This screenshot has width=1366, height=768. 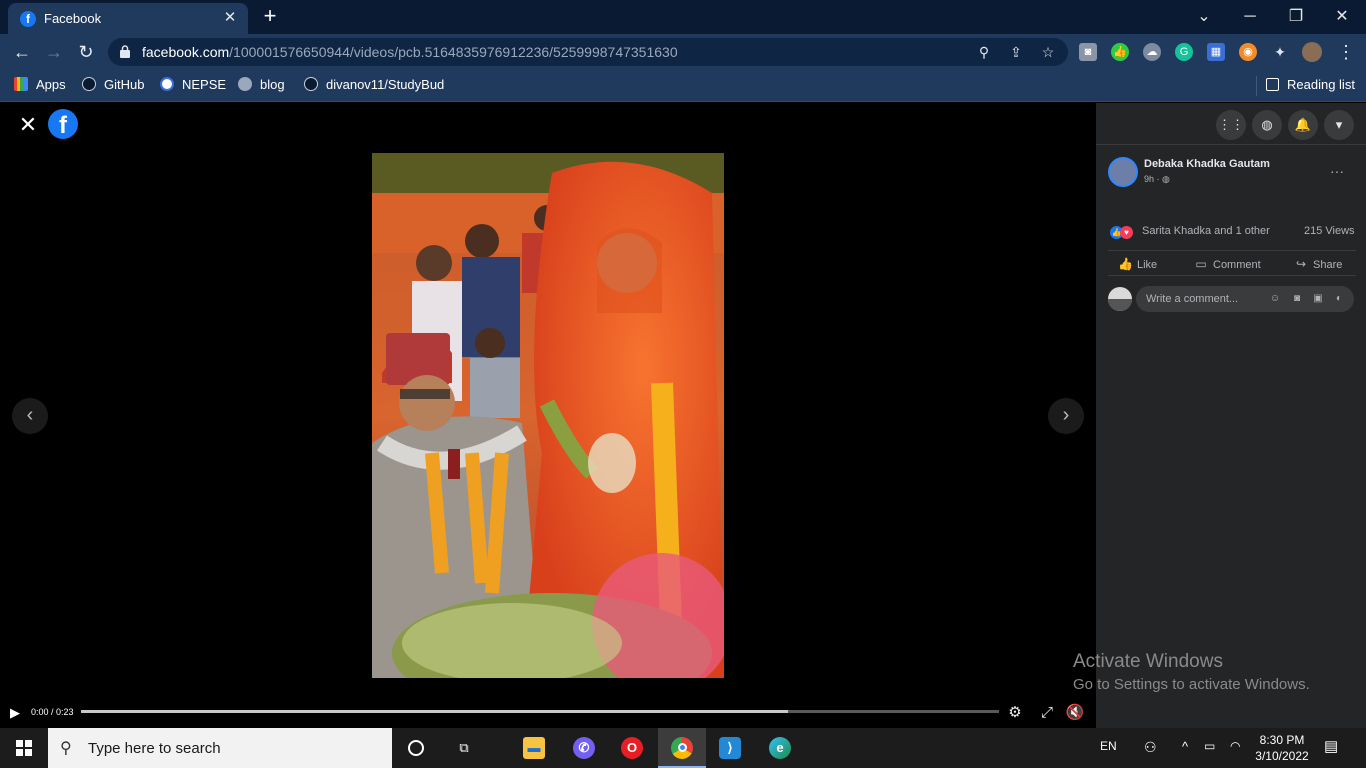 I want to click on globe-icon: ◍, so click(x=1166, y=179).